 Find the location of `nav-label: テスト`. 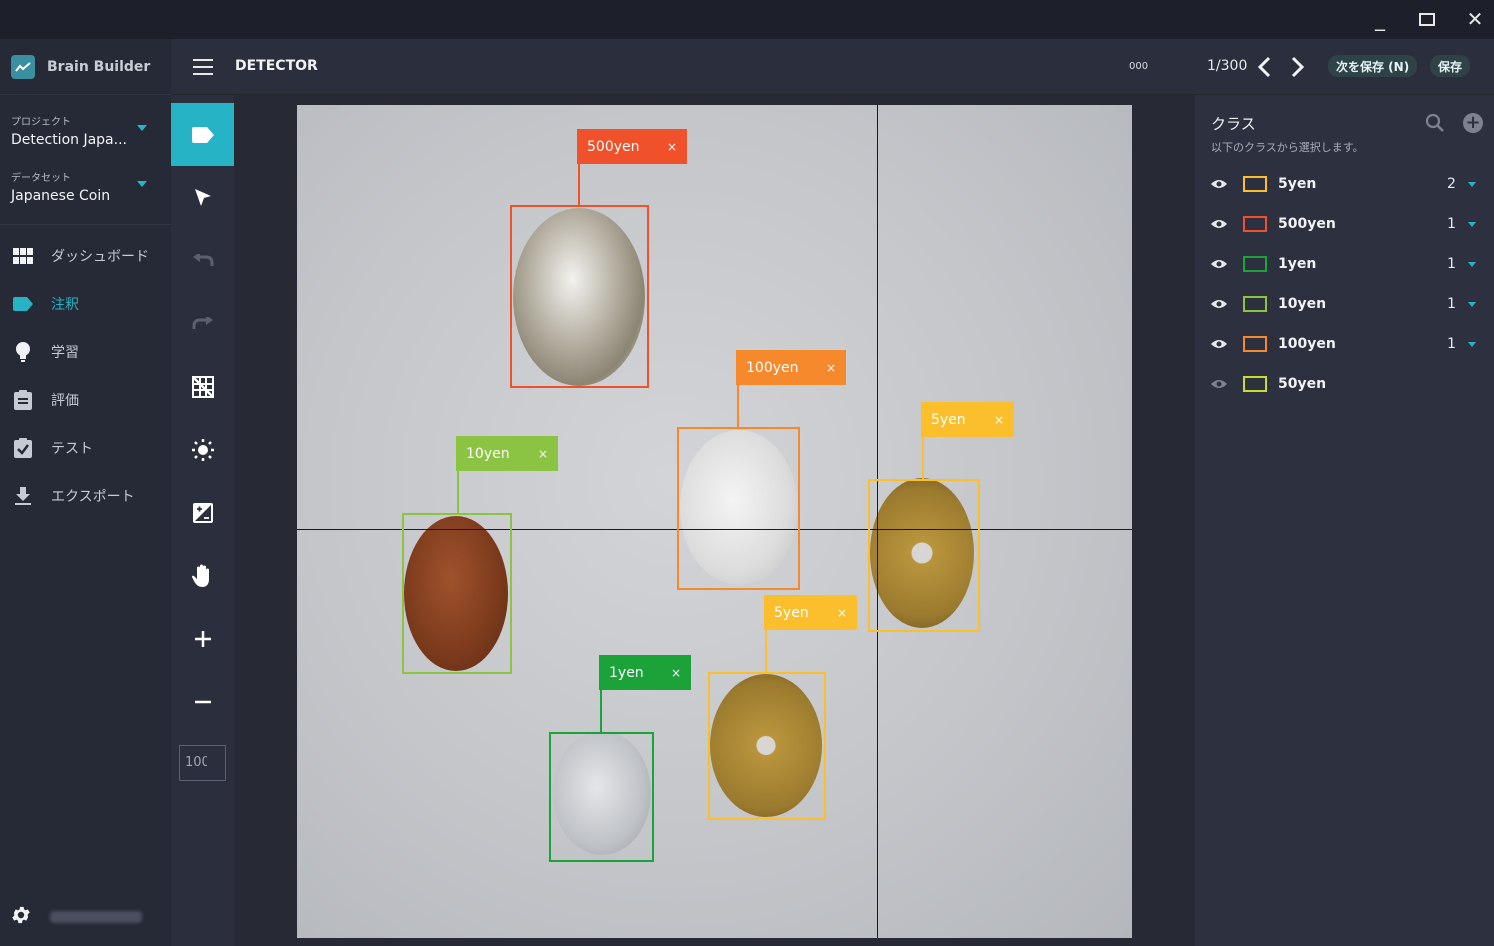

nav-label: テスト is located at coordinates (72, 449).